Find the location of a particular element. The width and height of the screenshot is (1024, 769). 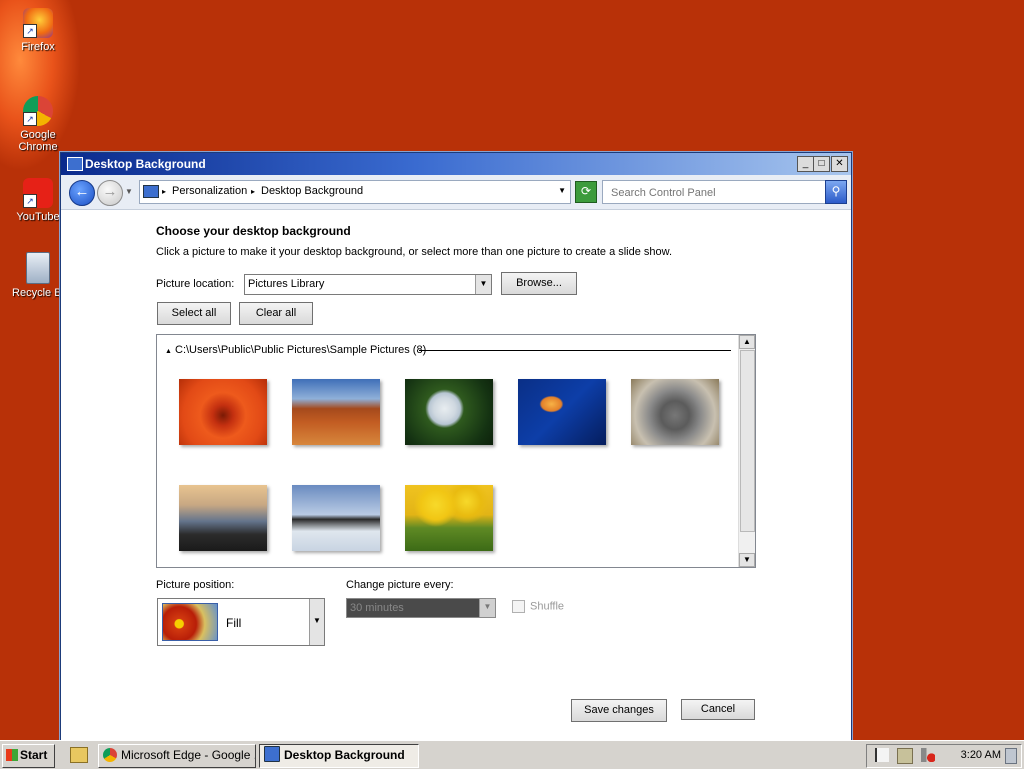

start-button: Start is located at coordinates (28, 756).